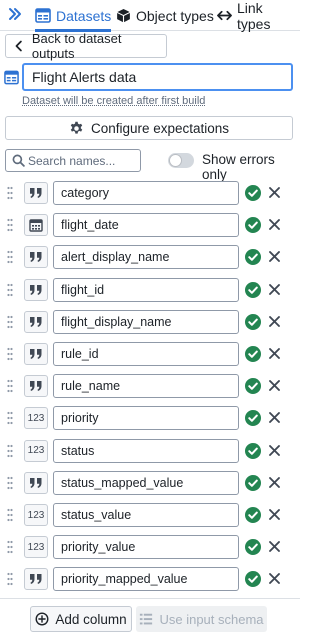 Image resolution: width=320 pixels, height=642 pixels. I want to click on add-column-button: Add column, so click(81, 619).